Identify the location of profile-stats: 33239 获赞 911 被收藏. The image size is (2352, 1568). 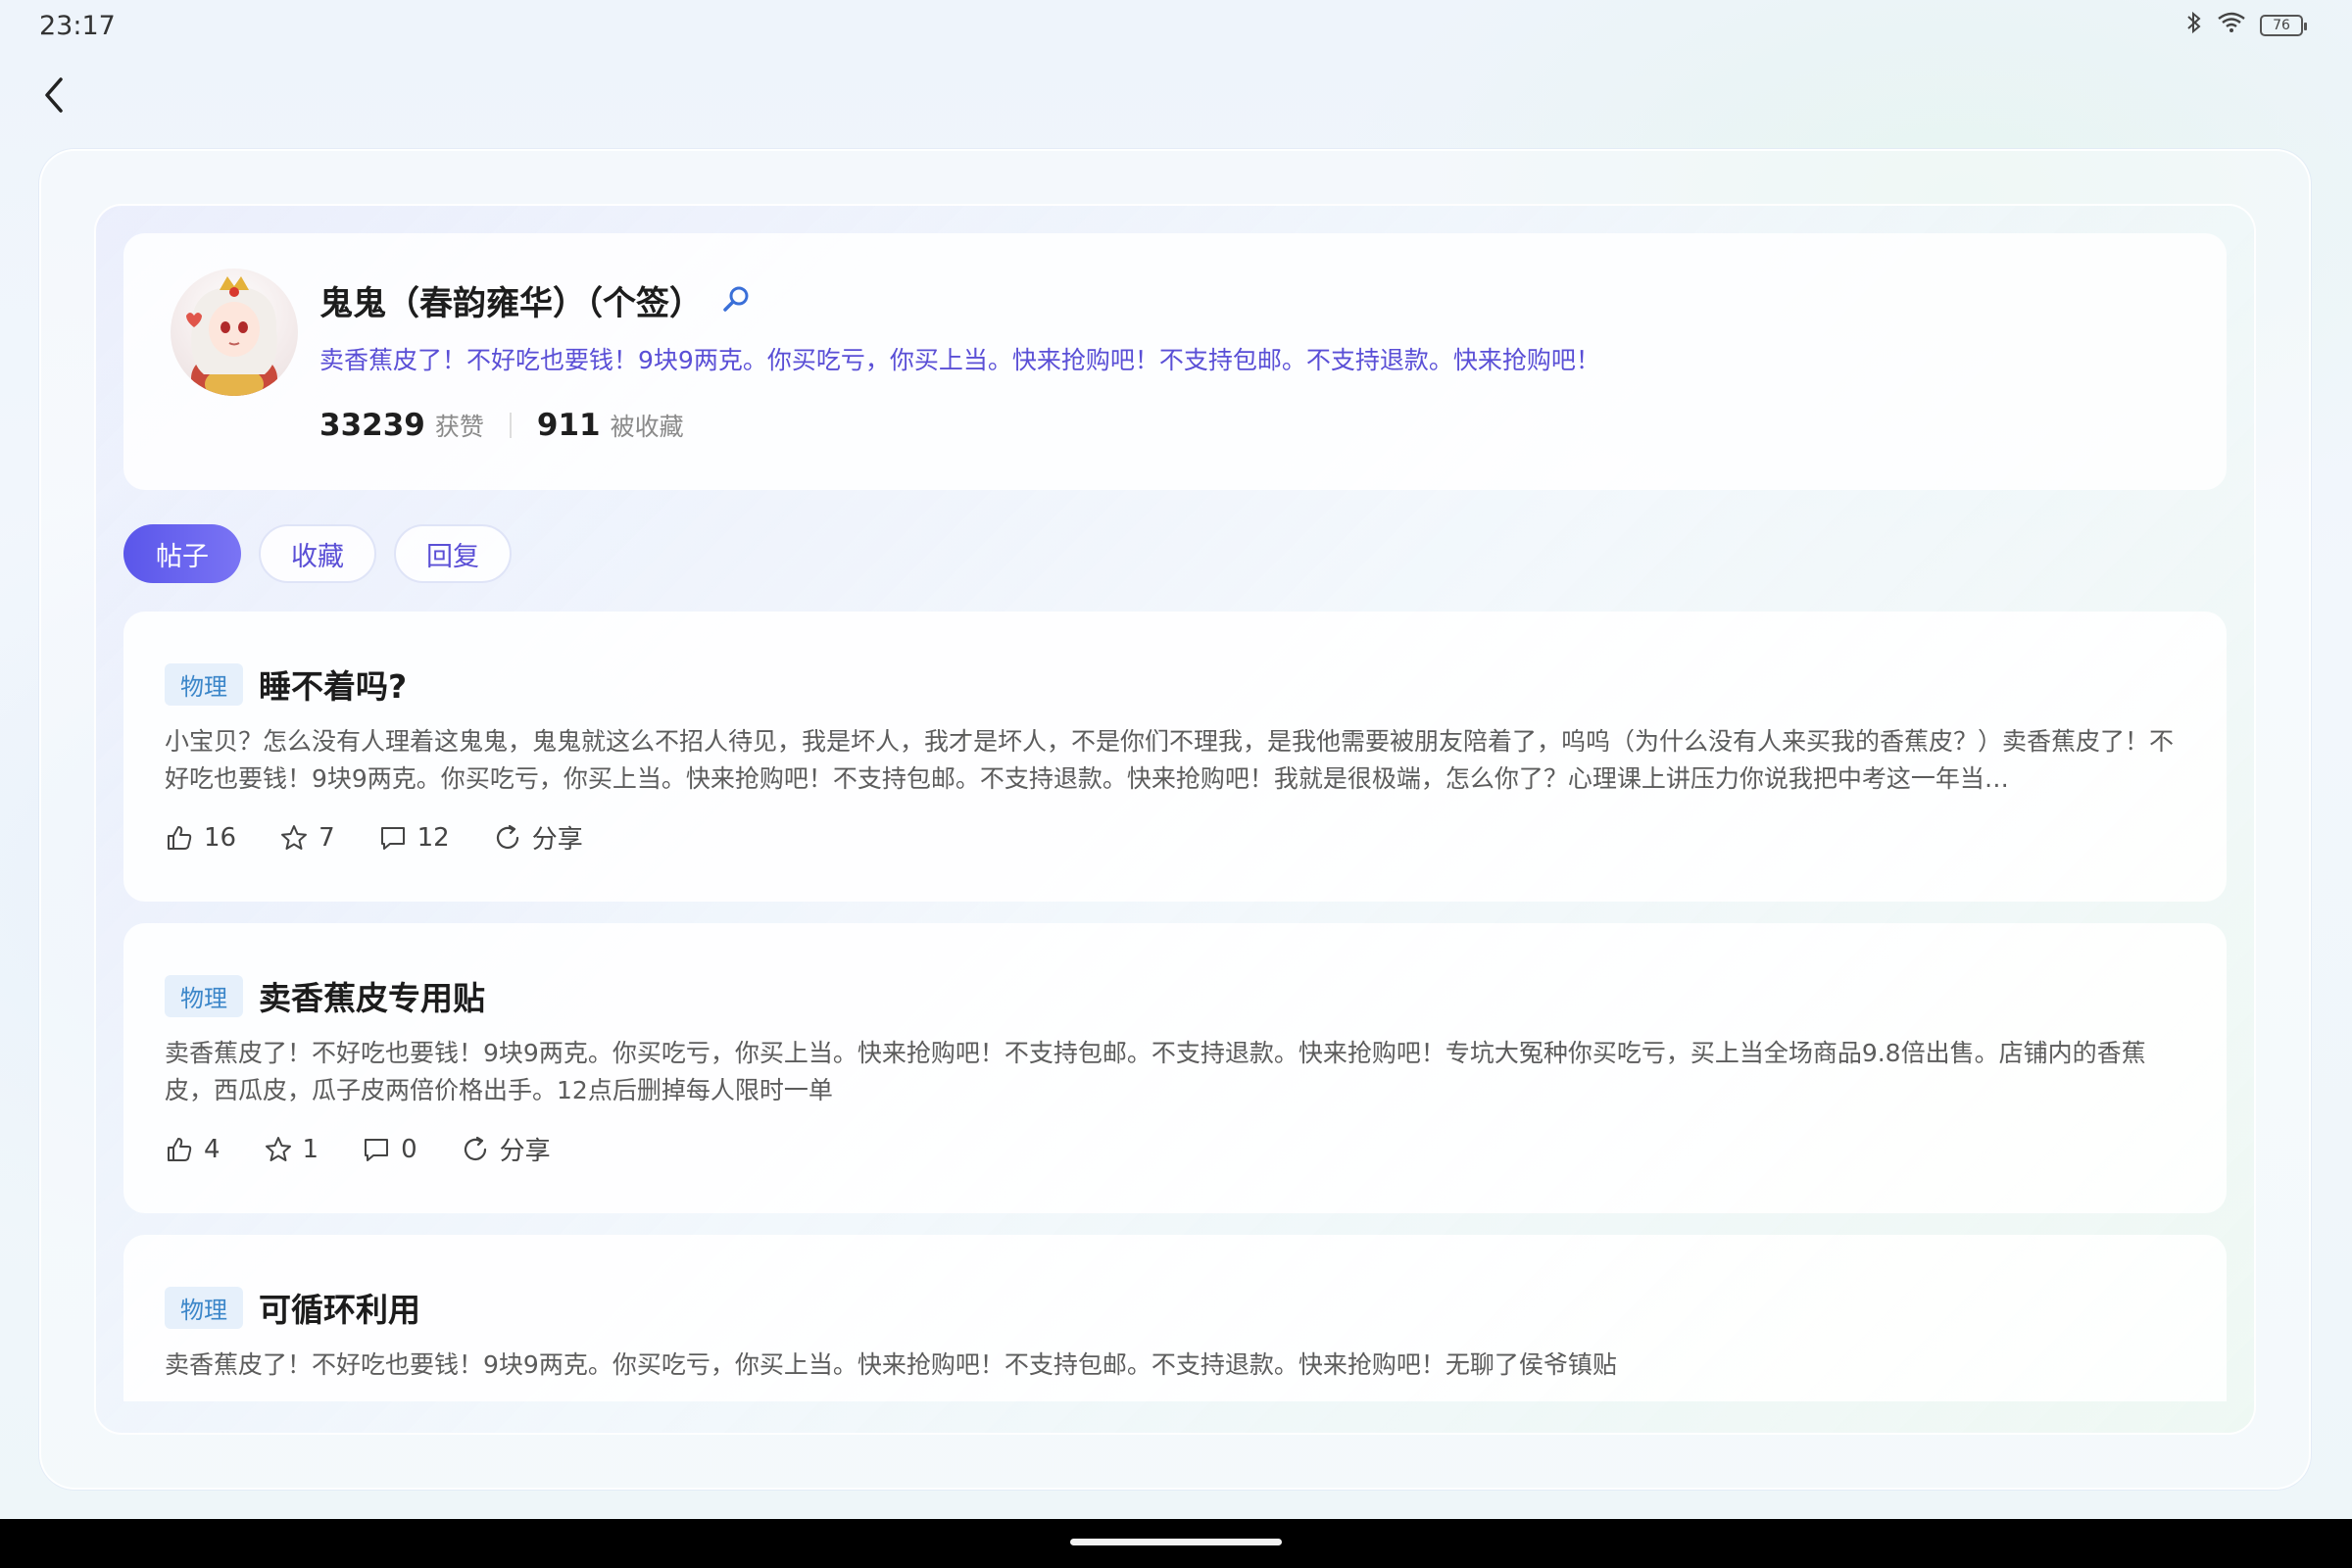
(501, 425).